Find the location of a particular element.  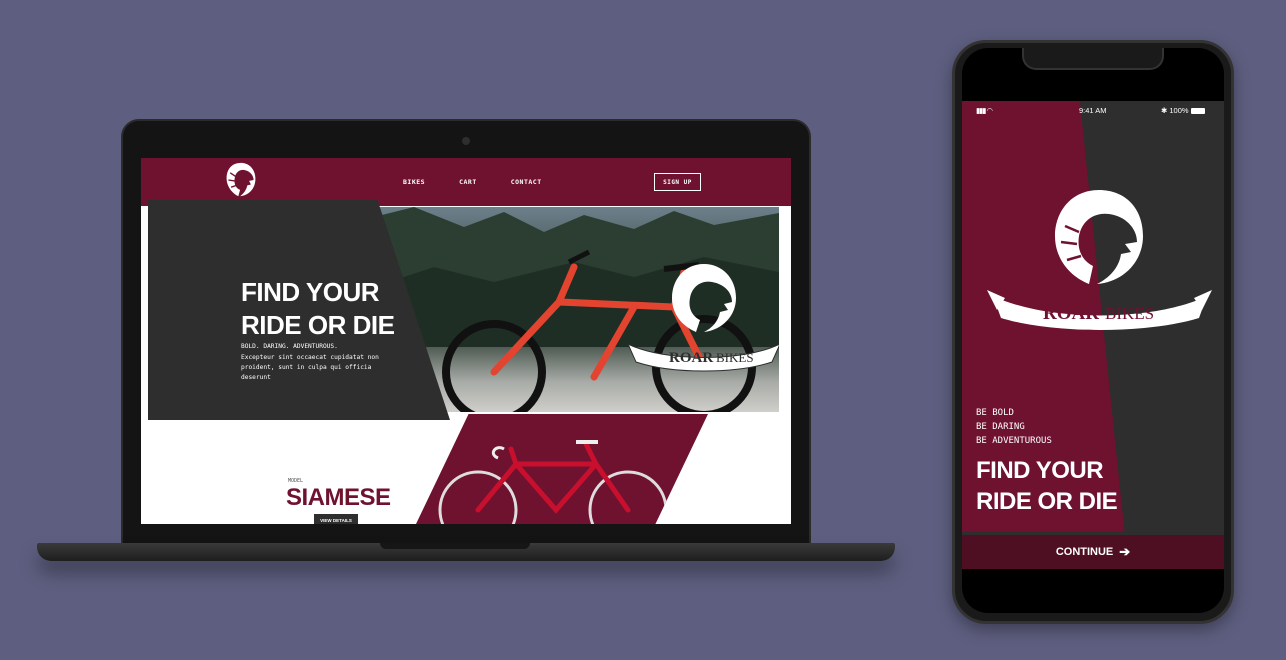

roar-bikes-badge: ROAR BIKES is located at coordinates (702, 318).